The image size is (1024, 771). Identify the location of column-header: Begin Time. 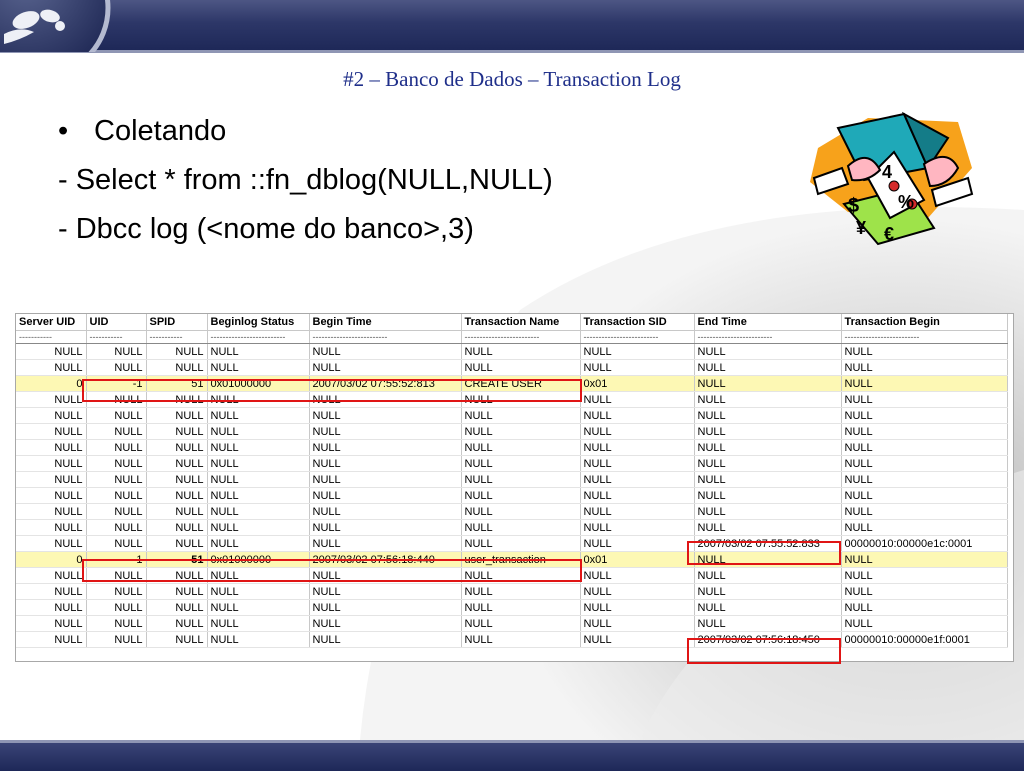
(385, 322).